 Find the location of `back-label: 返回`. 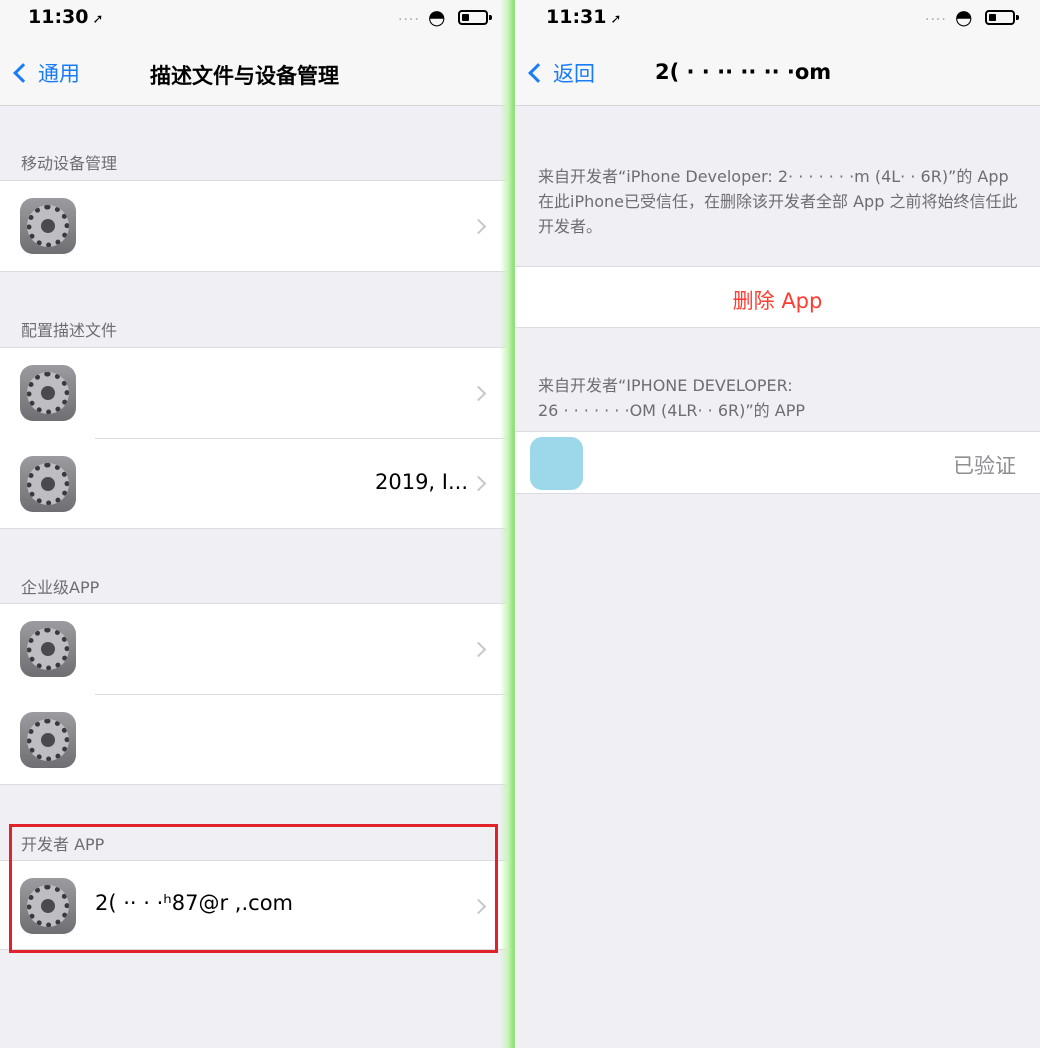

back-label: 返回 is located at coordinates (574, 74).